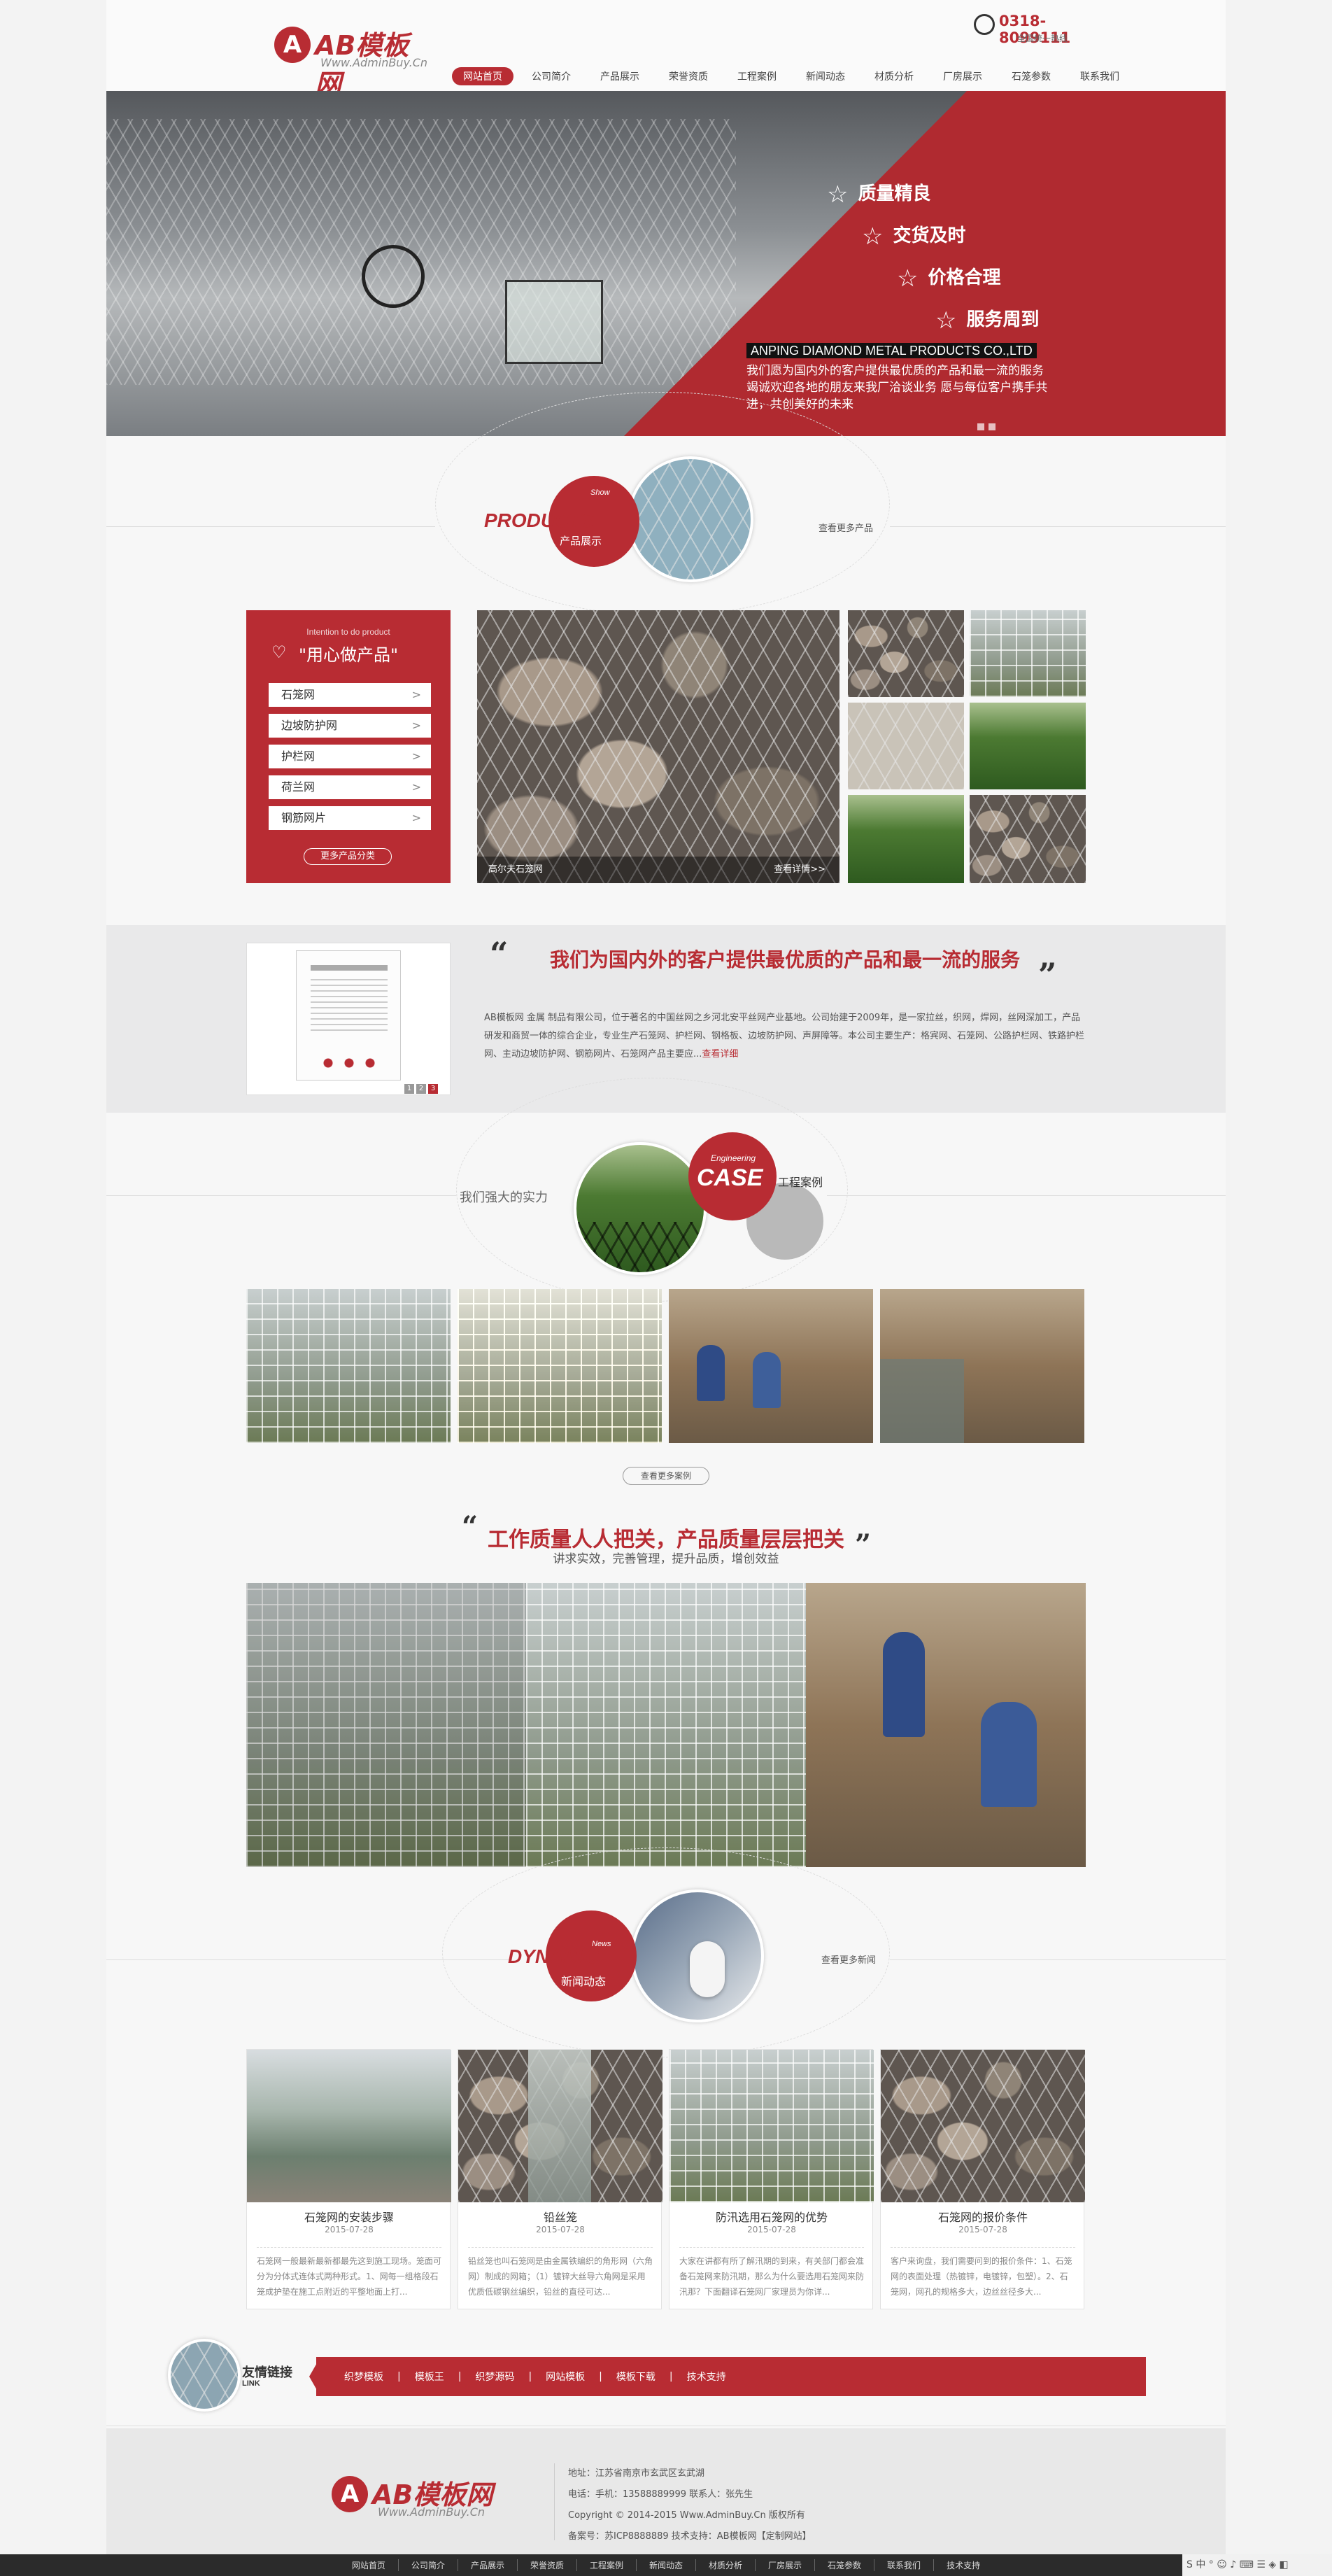 The width and height of the screenshot is (1332, 2576). What do you see at coordinates (963, 2565) in the screenshot?
I see `bottom-nav-item: 技术支持` at bounding box center [963, 2565].